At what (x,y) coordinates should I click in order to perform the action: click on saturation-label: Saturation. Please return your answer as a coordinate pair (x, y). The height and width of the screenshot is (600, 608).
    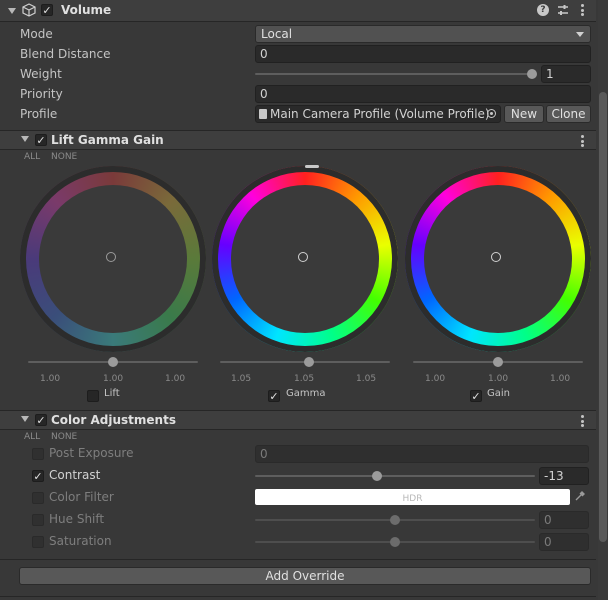
    Looking at the image, I should click on (80, 541).